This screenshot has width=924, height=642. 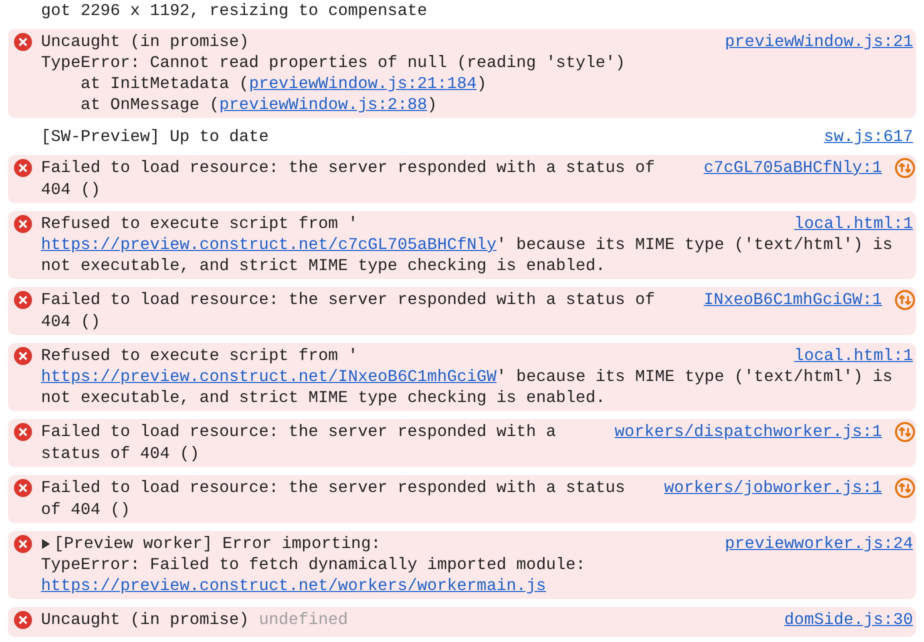 I want to click on log-text: at InitMetadata (, so click(x=164, y=83).